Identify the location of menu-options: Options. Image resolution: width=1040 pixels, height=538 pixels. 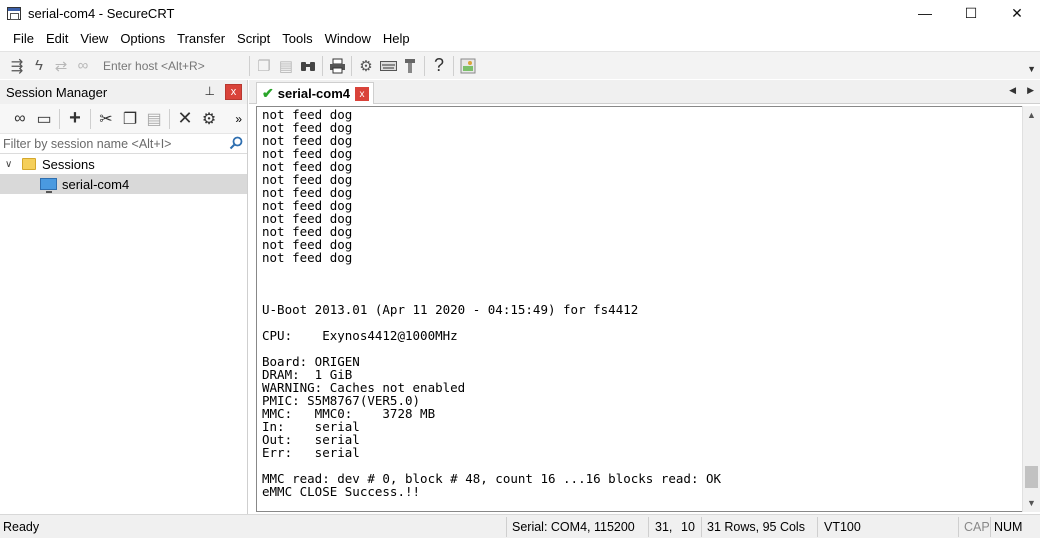
(142, 38).